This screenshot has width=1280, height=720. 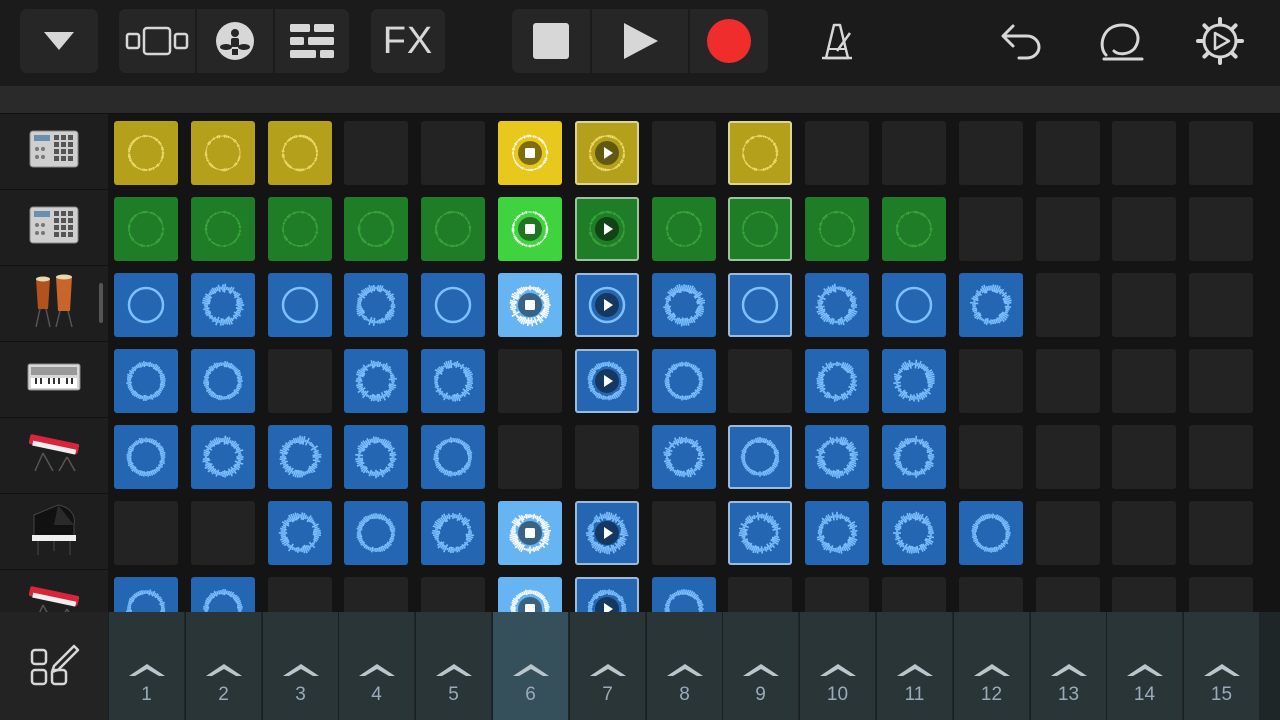 I want to click on column-trigger-4: 4, so click(x=376, y=666).